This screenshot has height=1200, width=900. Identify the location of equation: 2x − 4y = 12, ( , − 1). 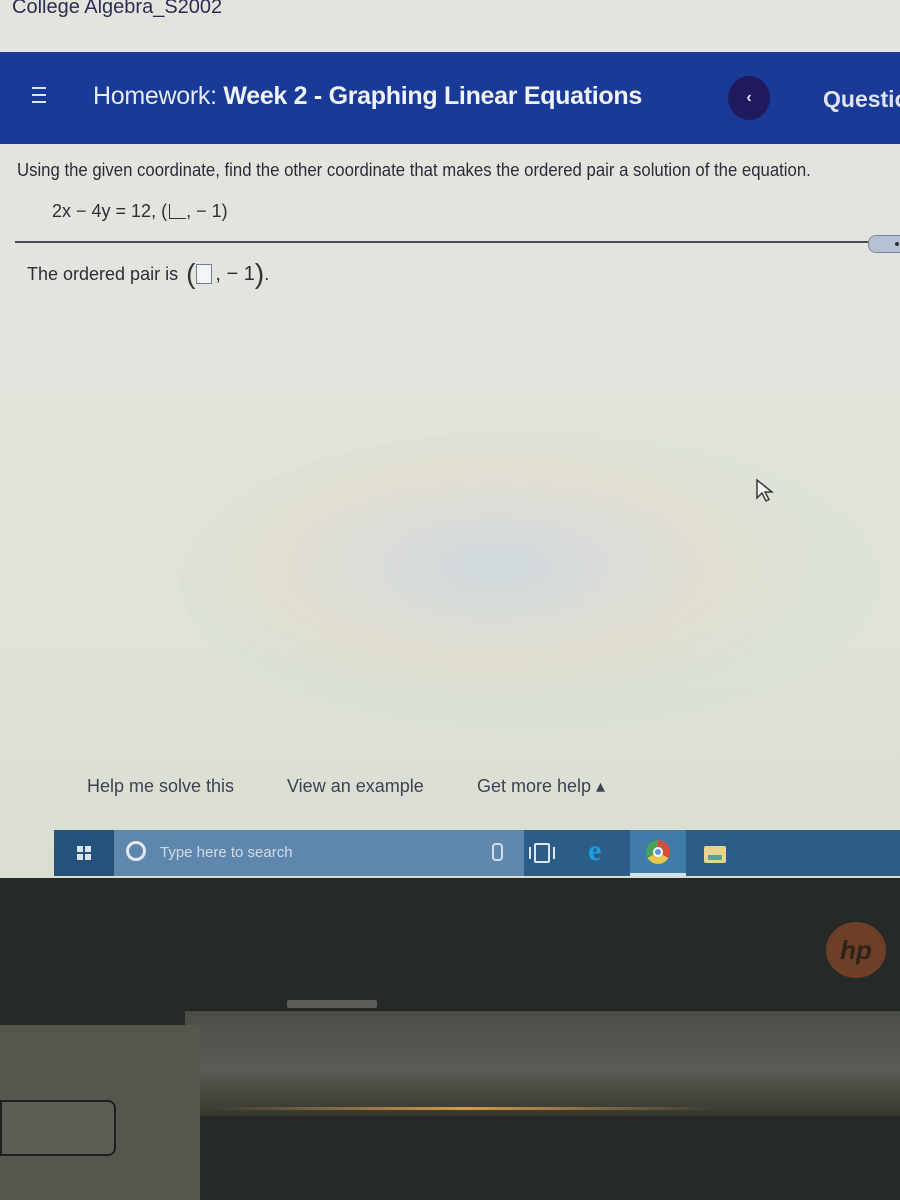
(140, 211).